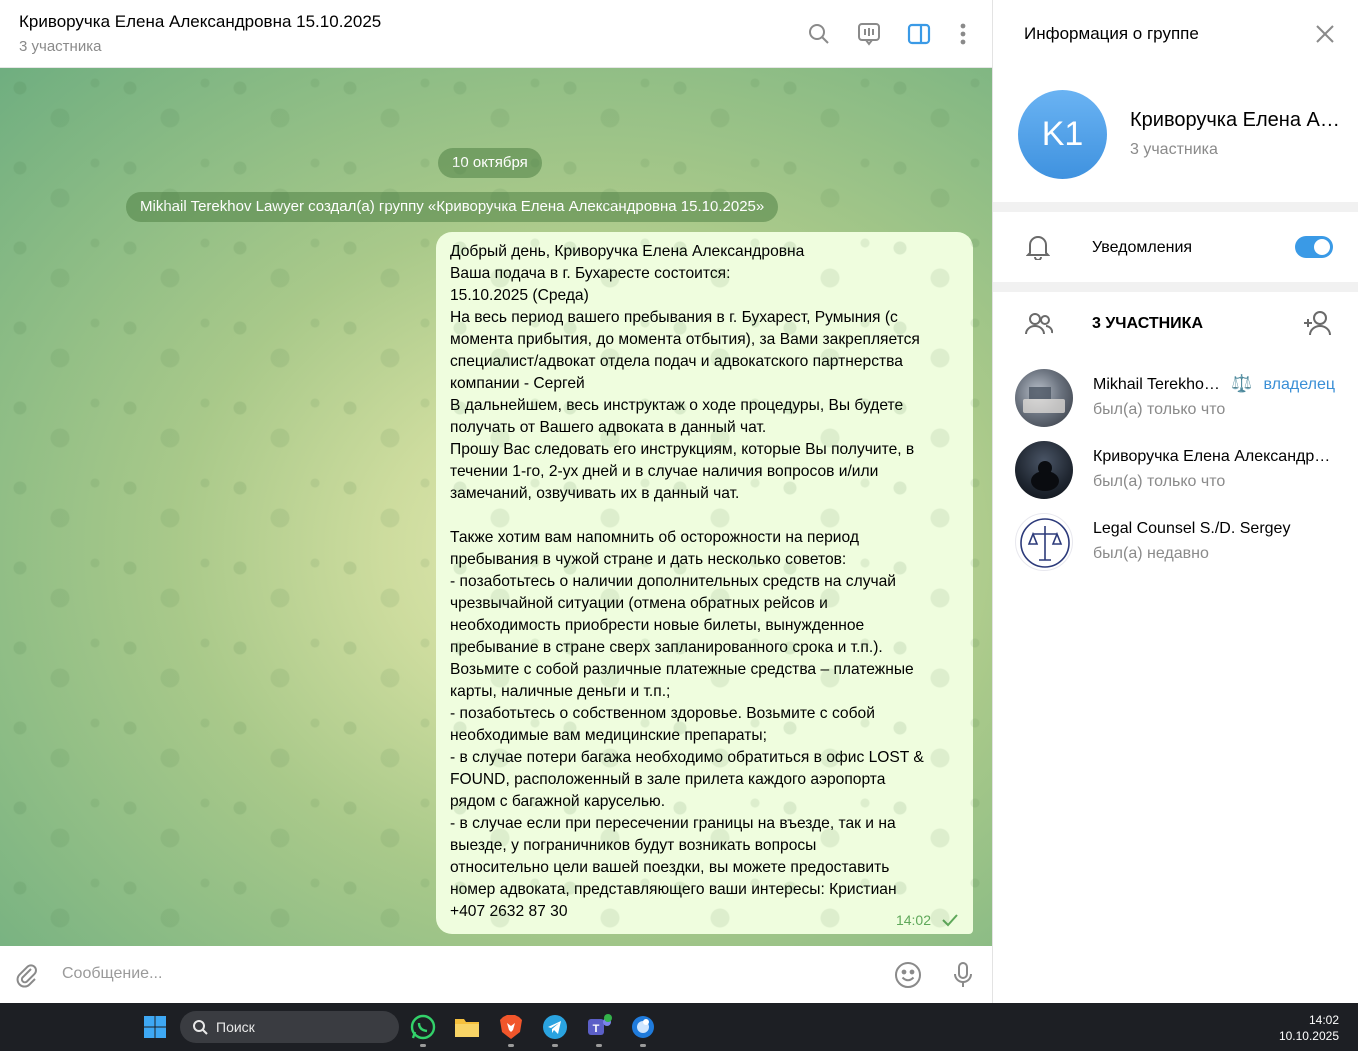  I want to click on notifications-toggle, so click(1314, 247).